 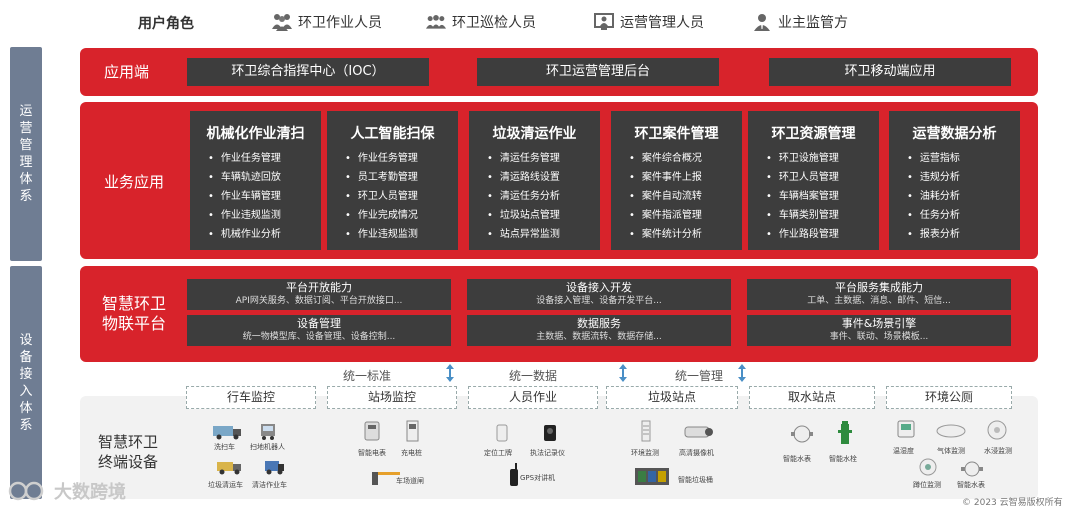 What do you see at coordinates (26, 491) in the screenshot?
I see `watermark-logo-icon` at bounding box center [26, 491].